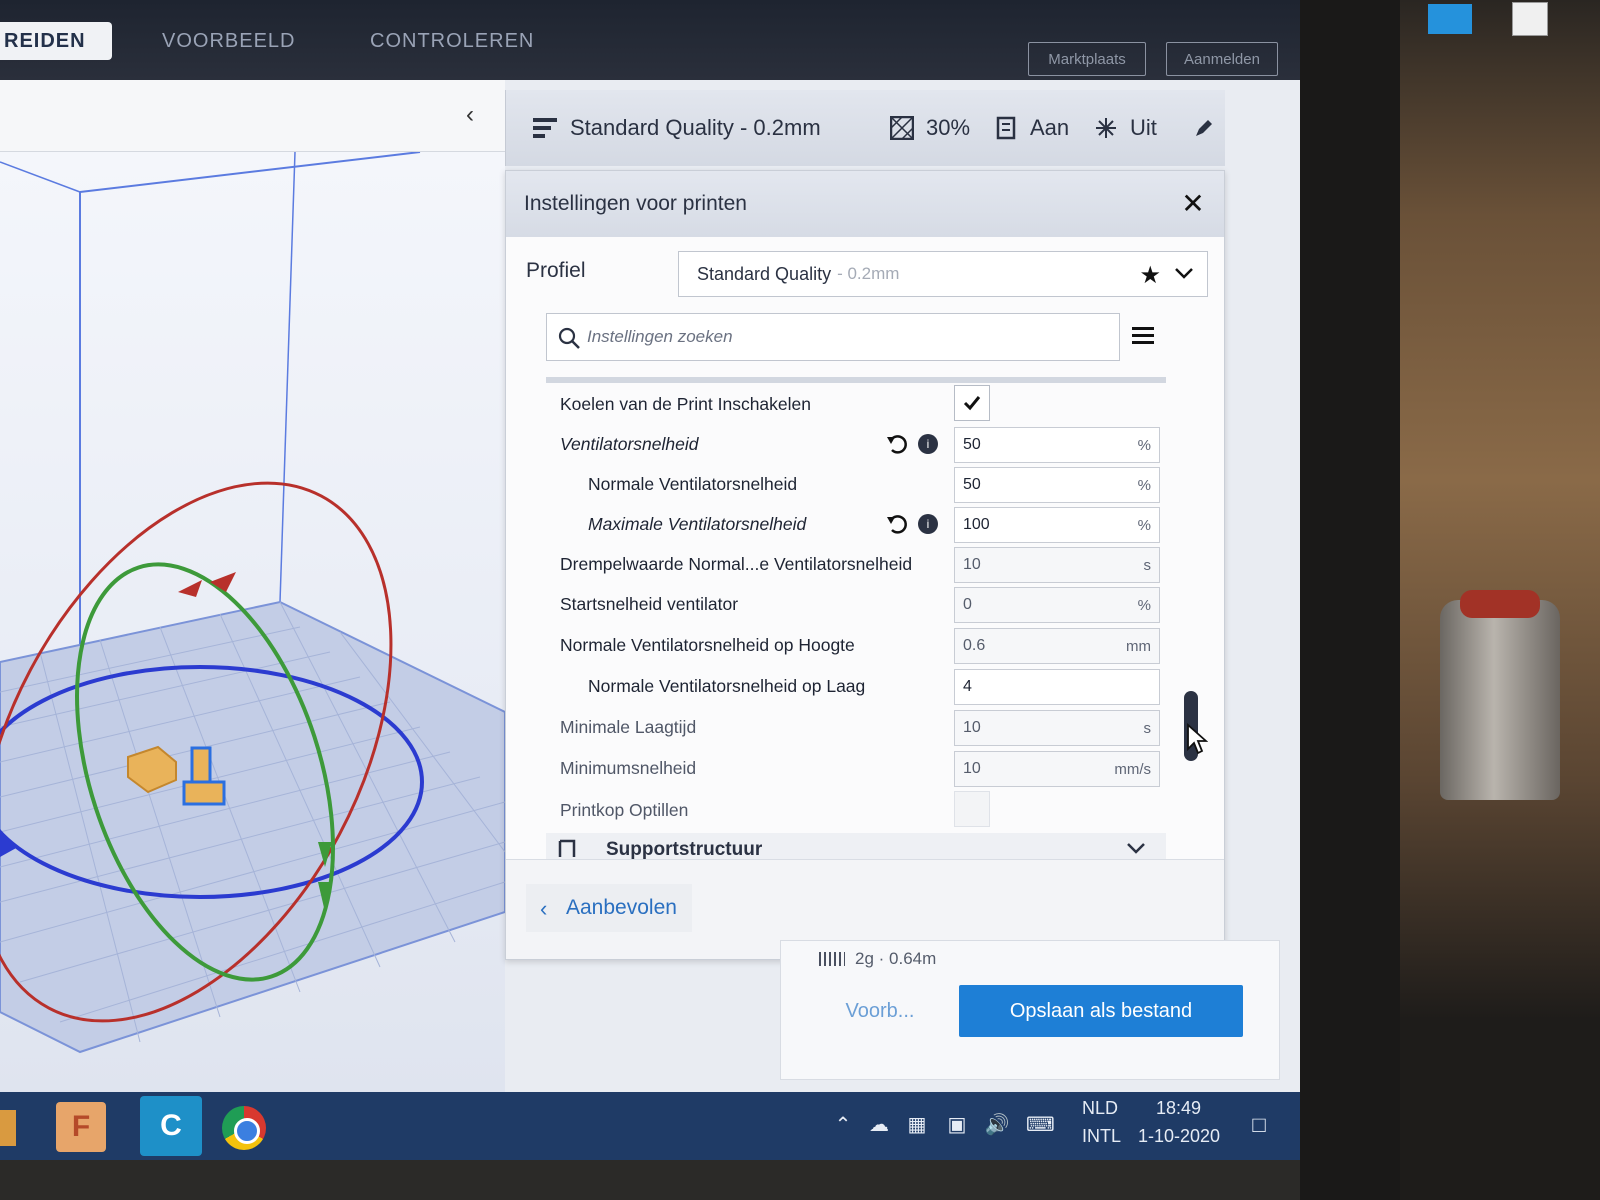 This screenshot has width=1600, height=1200. I want to click on field-value: 0, so click(967, 604).